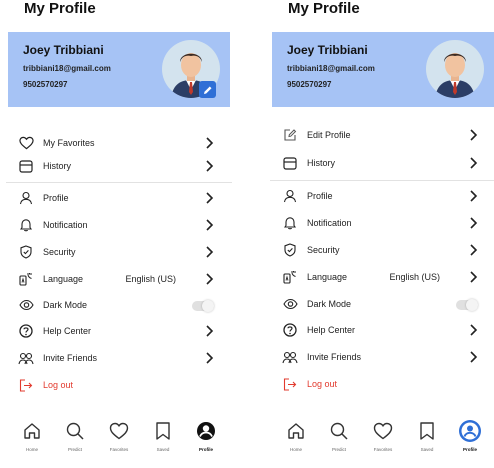 The image size is (494, 468). What do you see at coordinates (26, 166) in the screenshot?
I see `history-icon` at bounding box center [26, 166].